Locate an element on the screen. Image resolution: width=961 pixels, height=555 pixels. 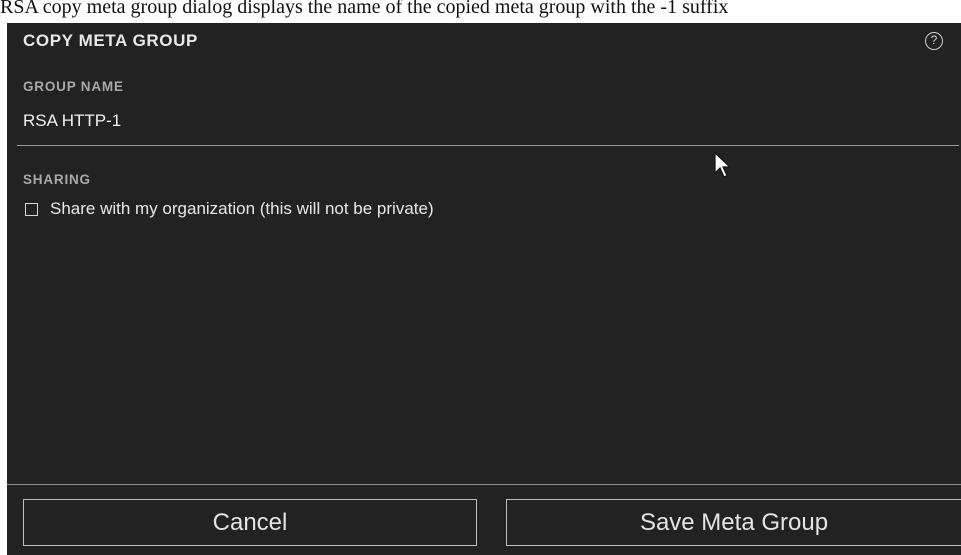
footer-divider is located at coordinates (484, 484).